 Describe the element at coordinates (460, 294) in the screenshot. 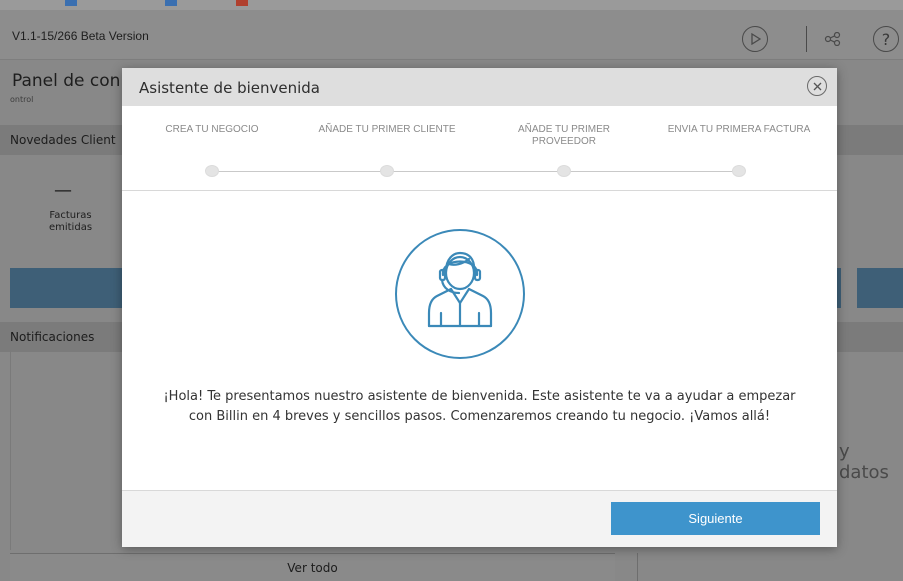

I see `support-agent-icon` at that location.